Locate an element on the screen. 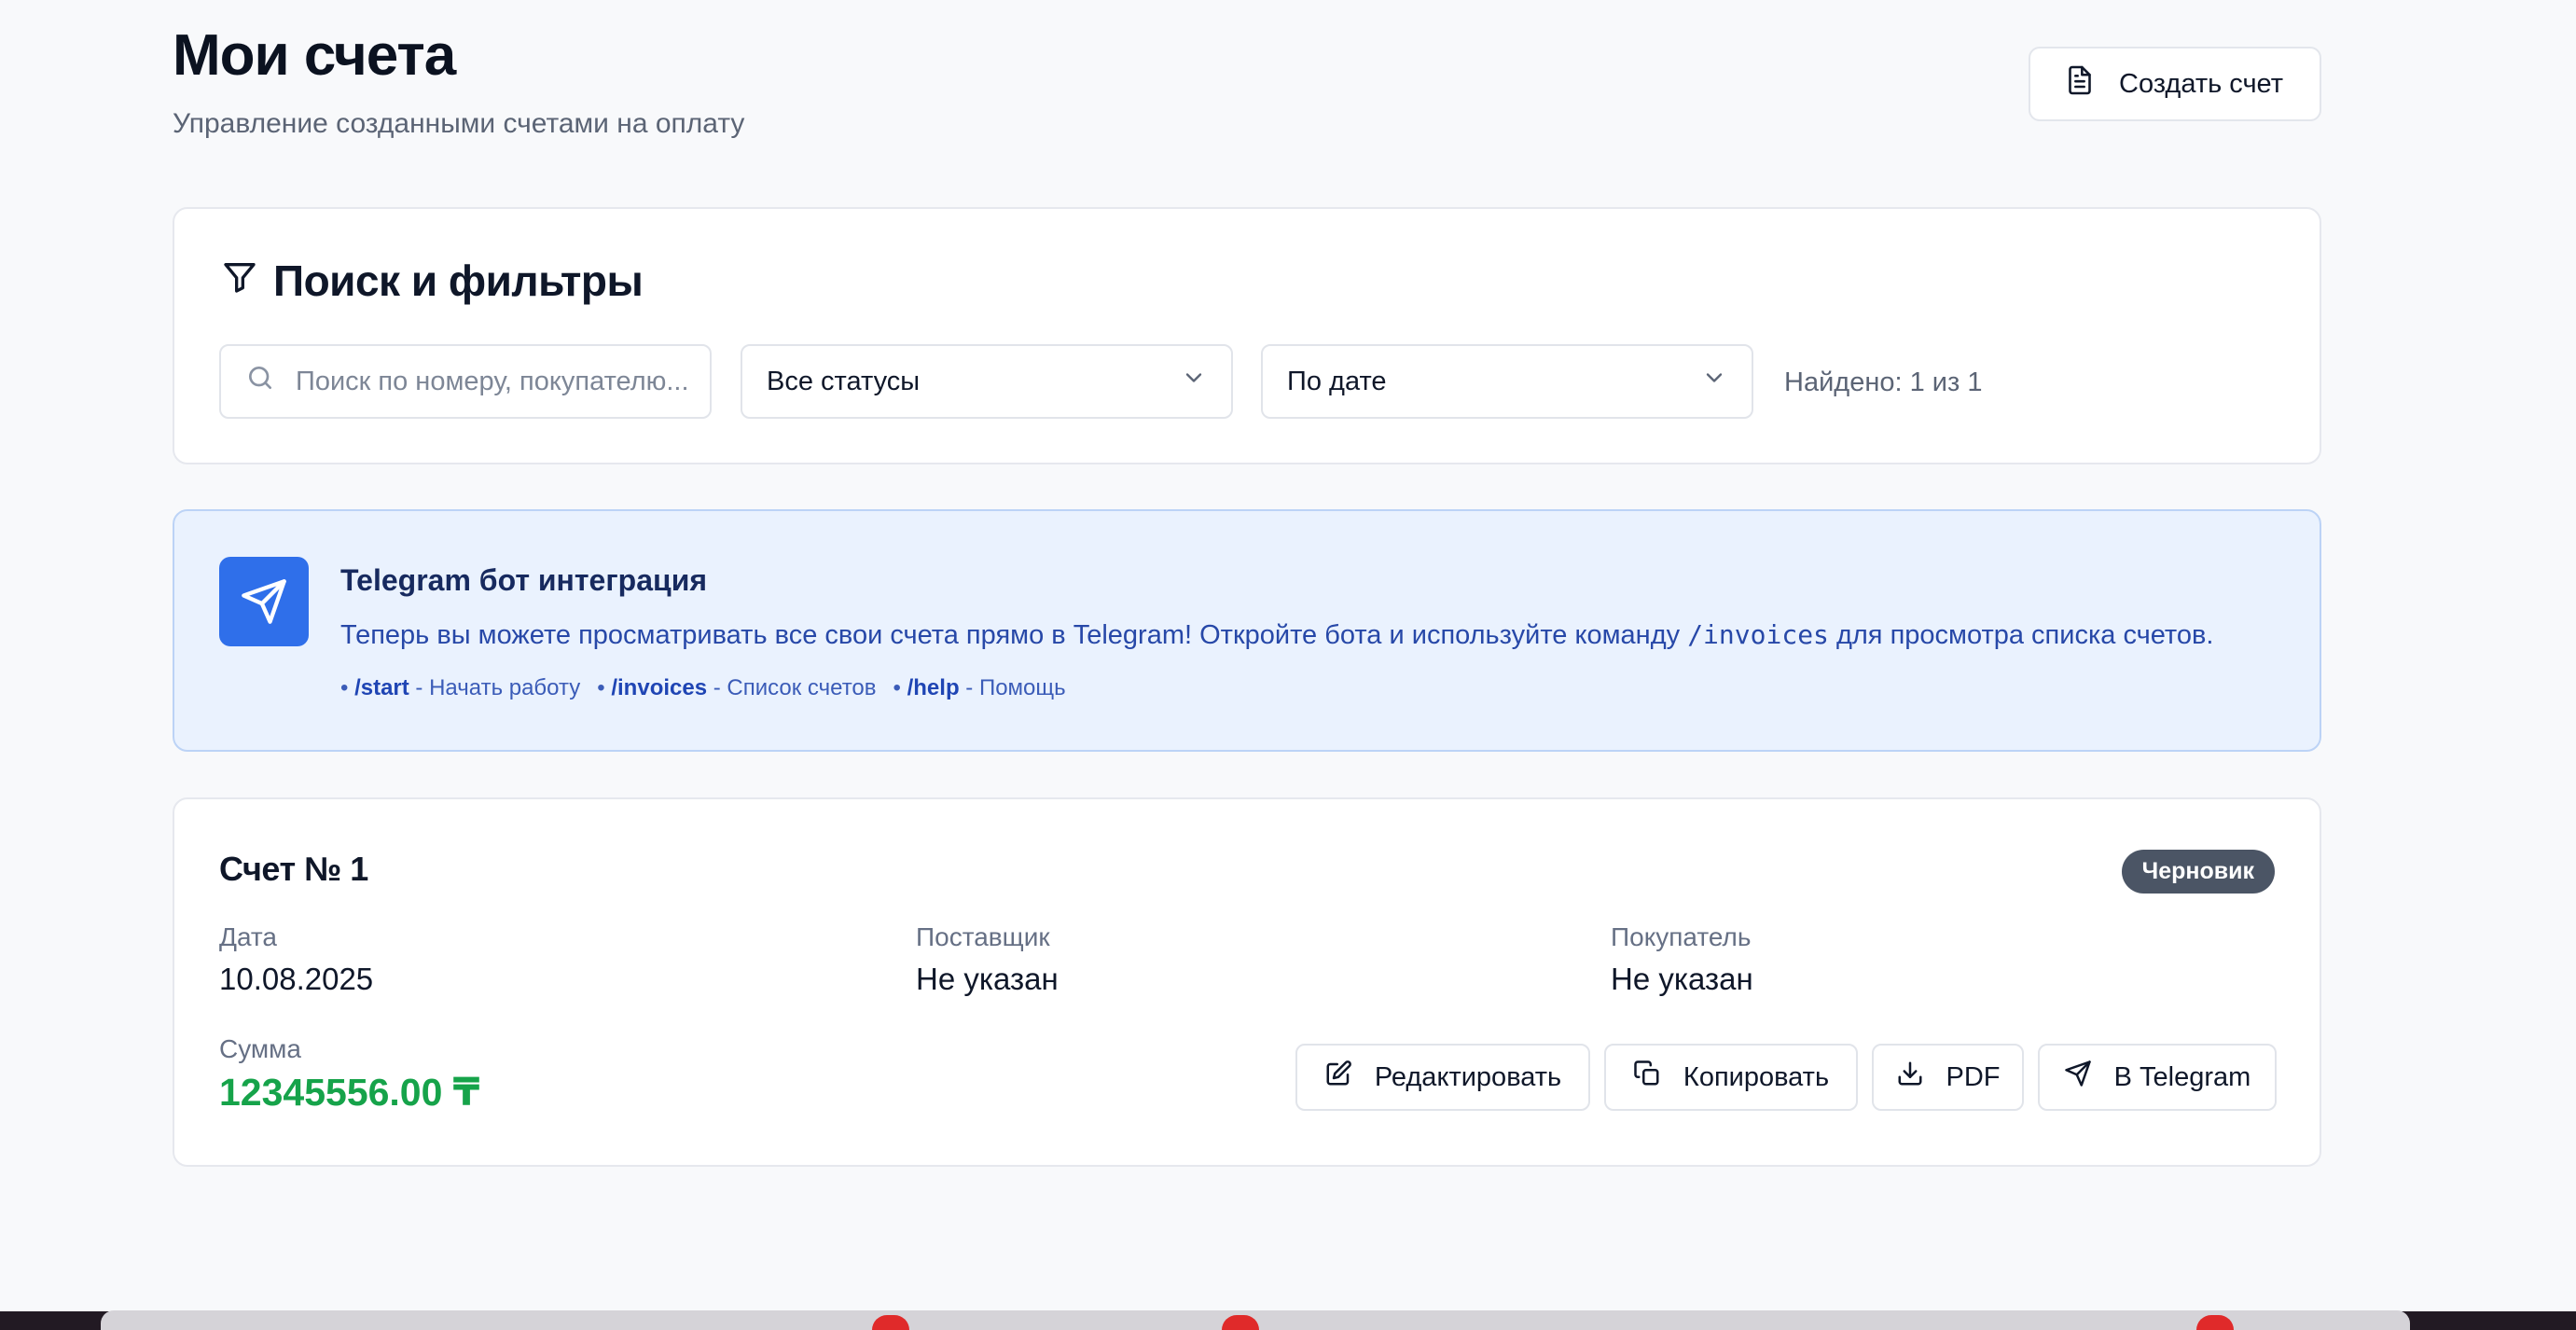 The width and height of the screenshot is (2576, 1330). date-label: Дата is located at coordinates (248, 936).